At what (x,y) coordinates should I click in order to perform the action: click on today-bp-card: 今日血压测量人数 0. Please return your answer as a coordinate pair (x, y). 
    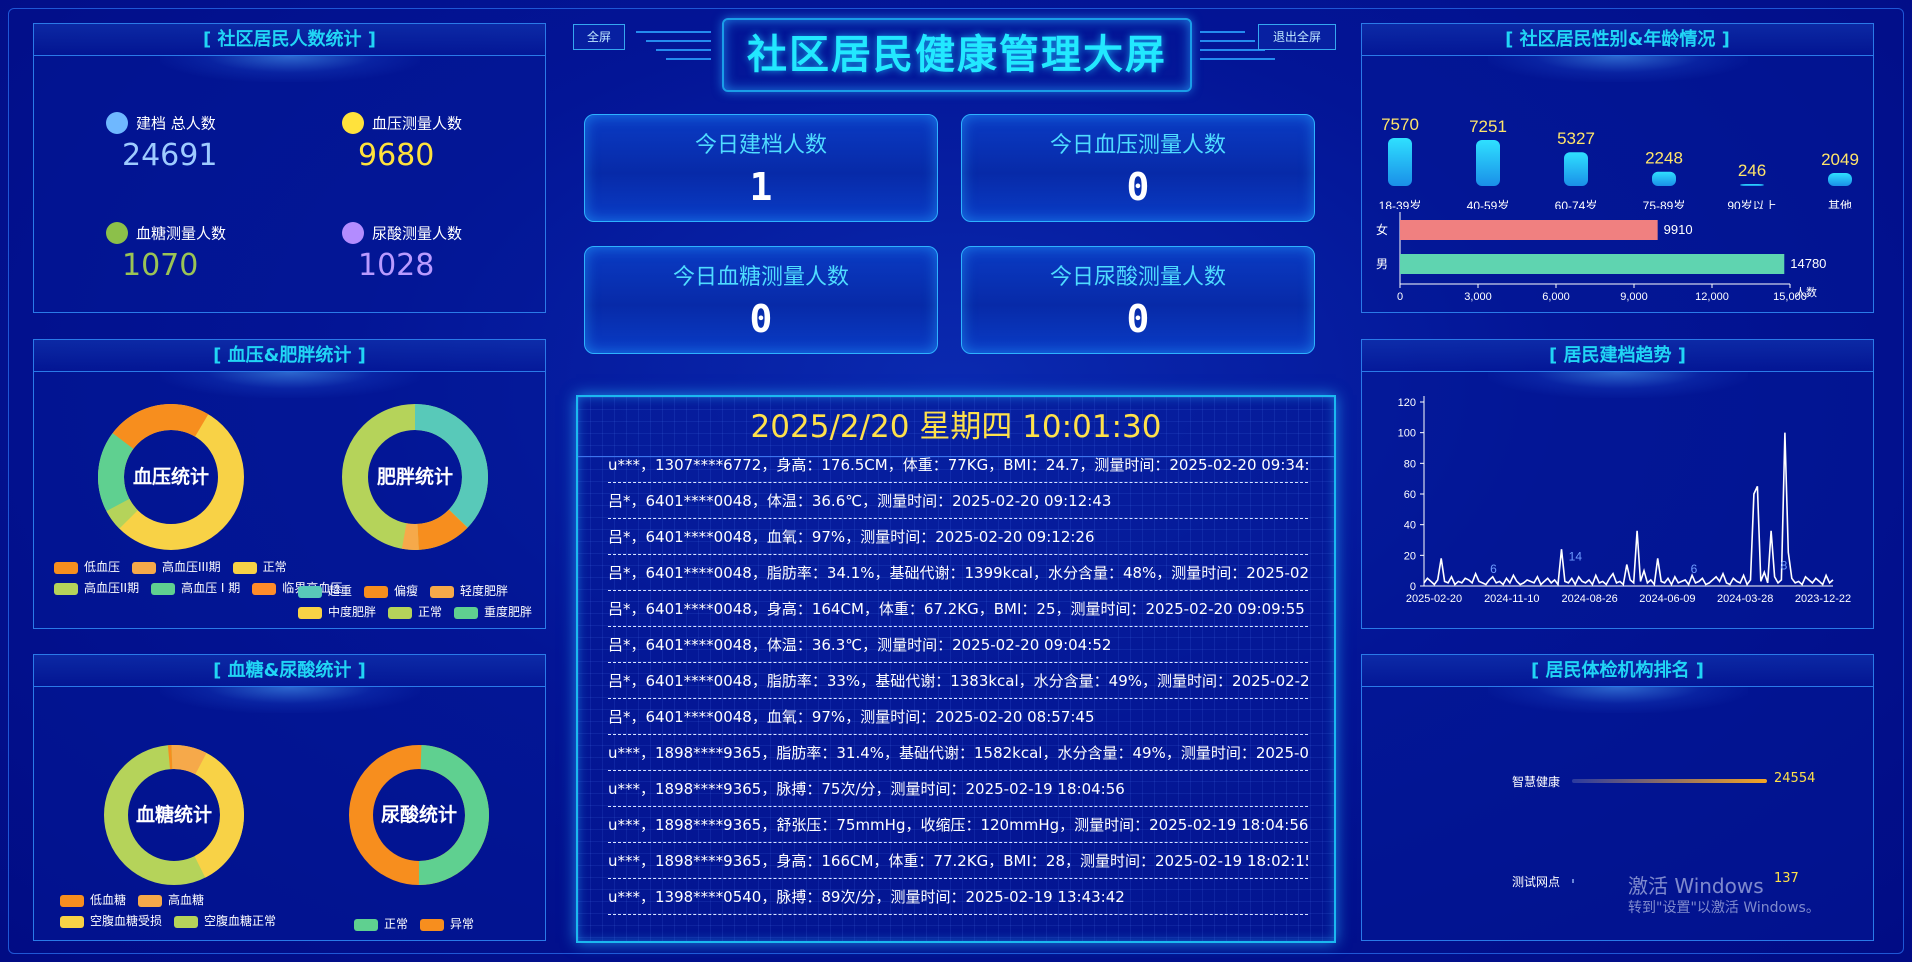
    Looking at the image, I should click on (1138, 168).